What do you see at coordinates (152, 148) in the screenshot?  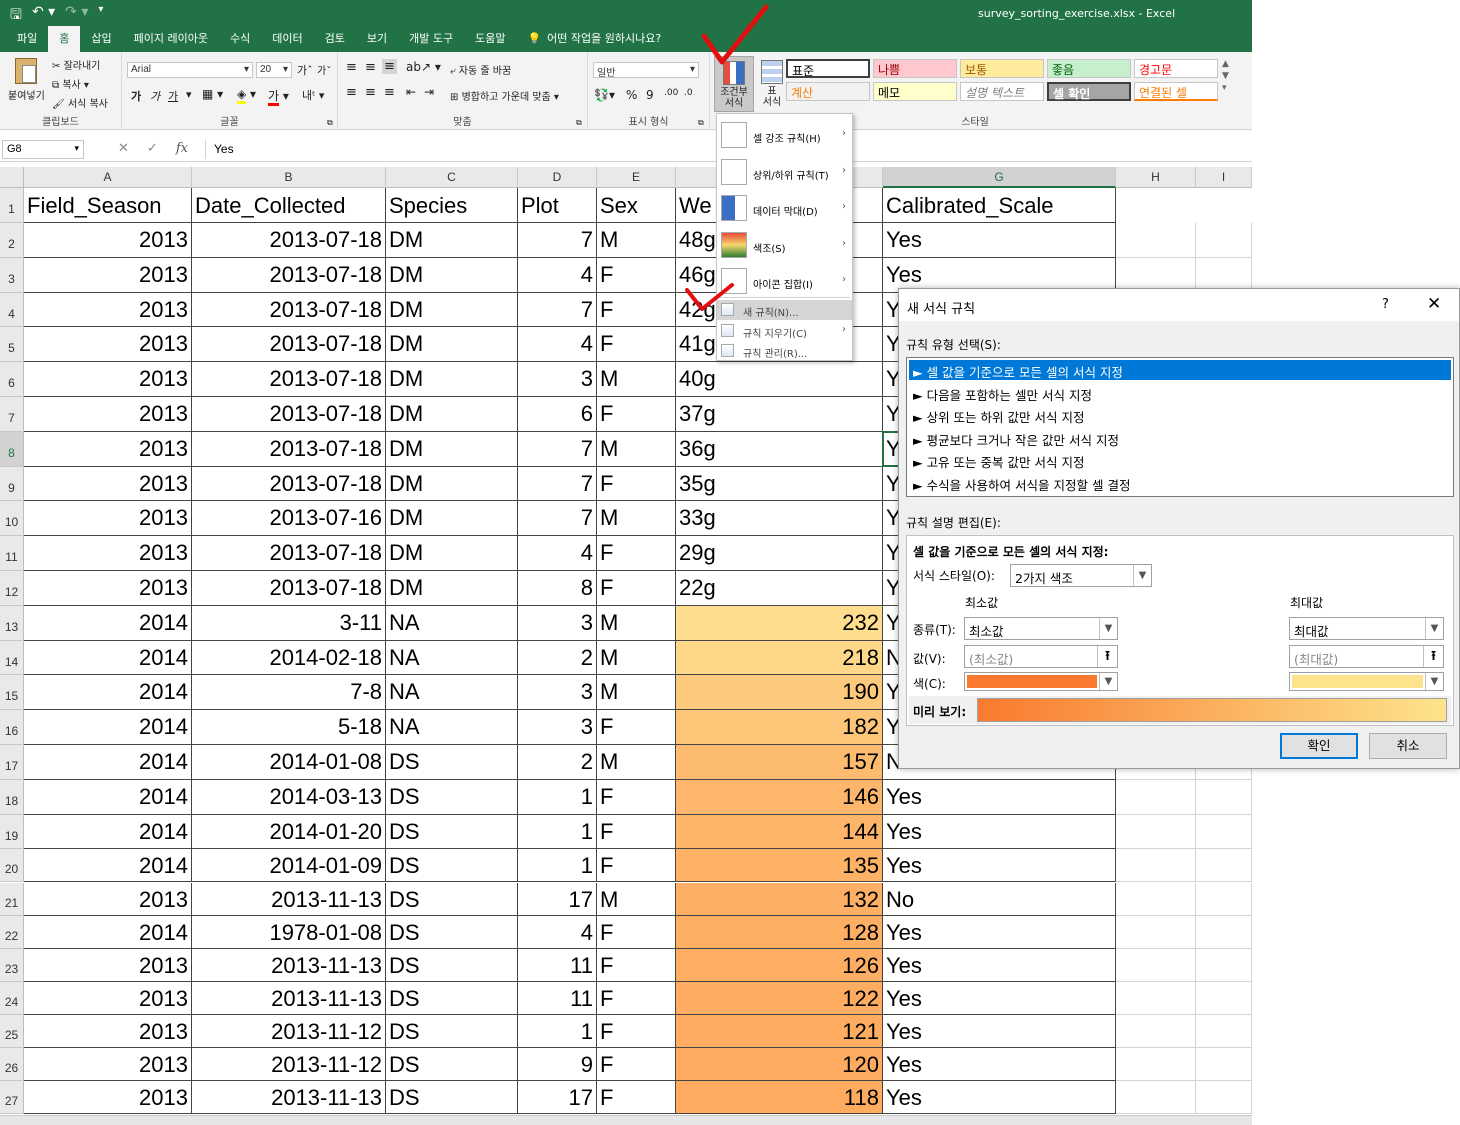 I see `enter-icon: ✓` at bounding box center [152, 148].